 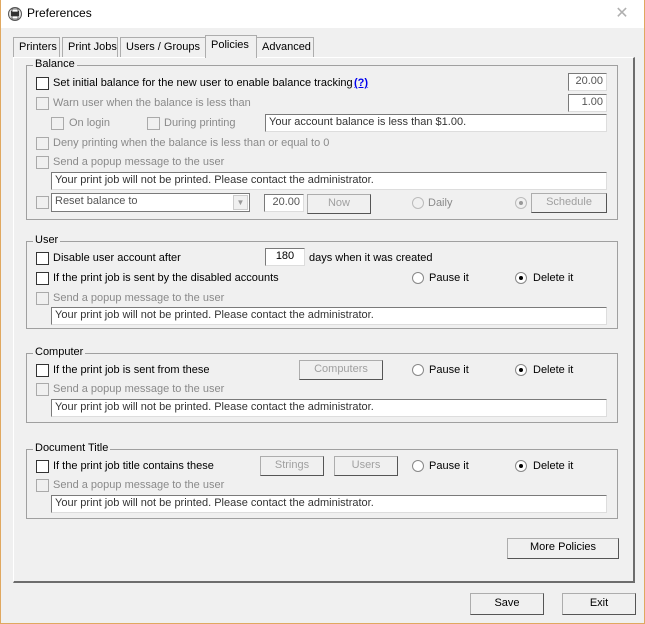 I want to click on title-contains-label: If the print job title contains these, so click(x=133, y=466).